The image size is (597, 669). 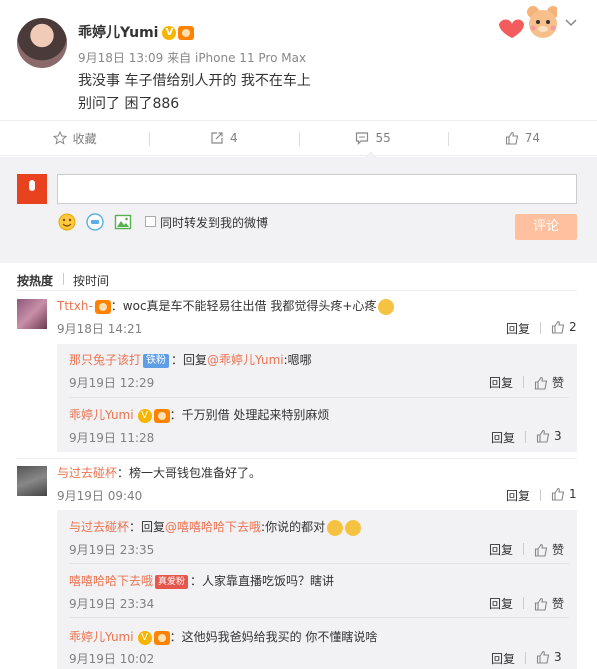 What do you see at coordinates (317, 189) in the screenshot?
I see `comment-input` at bounding box center [317, 189].